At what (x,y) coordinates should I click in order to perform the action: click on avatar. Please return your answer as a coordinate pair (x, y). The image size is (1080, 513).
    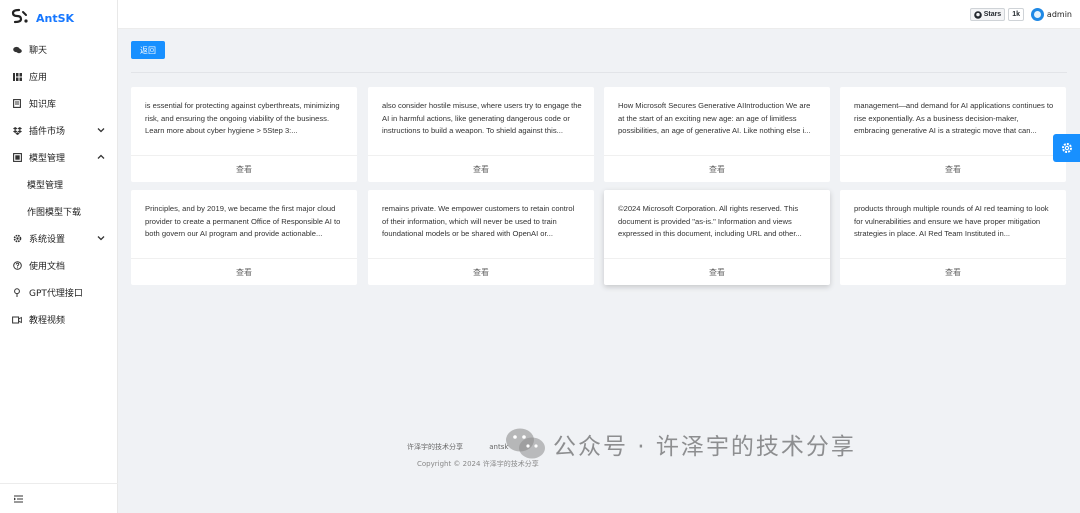
    Looking at the image, I should click on (1037, 14).